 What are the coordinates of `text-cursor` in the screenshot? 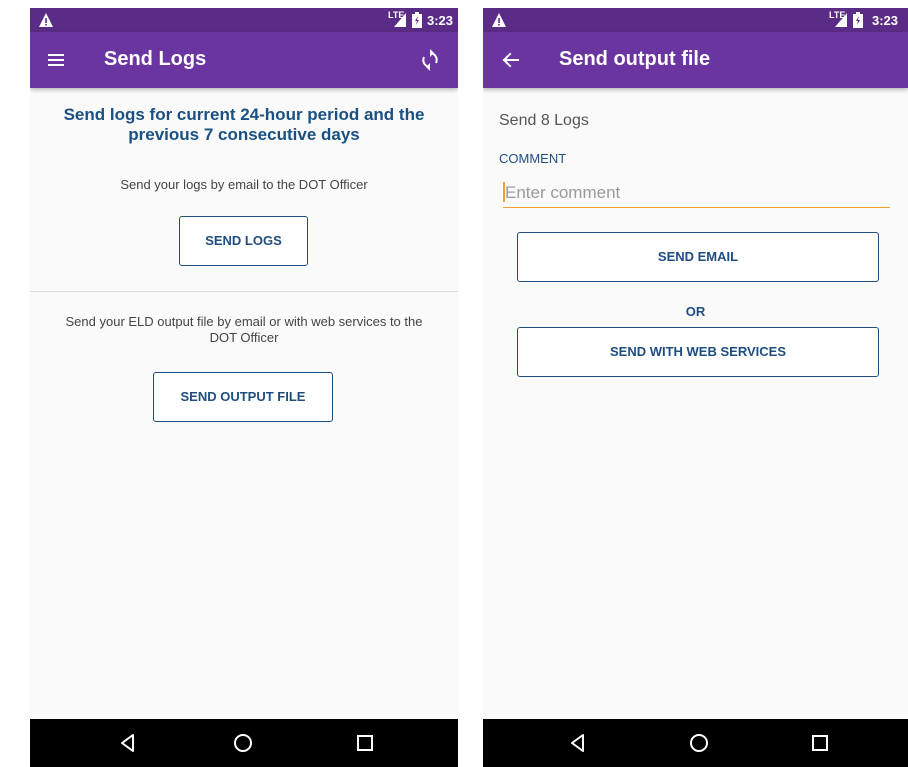 It's located at (504, 192).